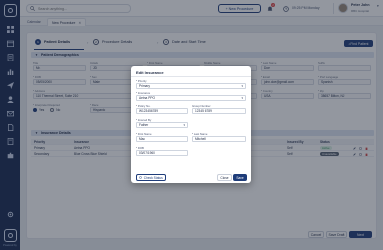 This screenshot has height=250, width=383. What do you see at coordinates (191, 76) in the screenshot?
I see `modal-divider` at bounding box center [191, 76].